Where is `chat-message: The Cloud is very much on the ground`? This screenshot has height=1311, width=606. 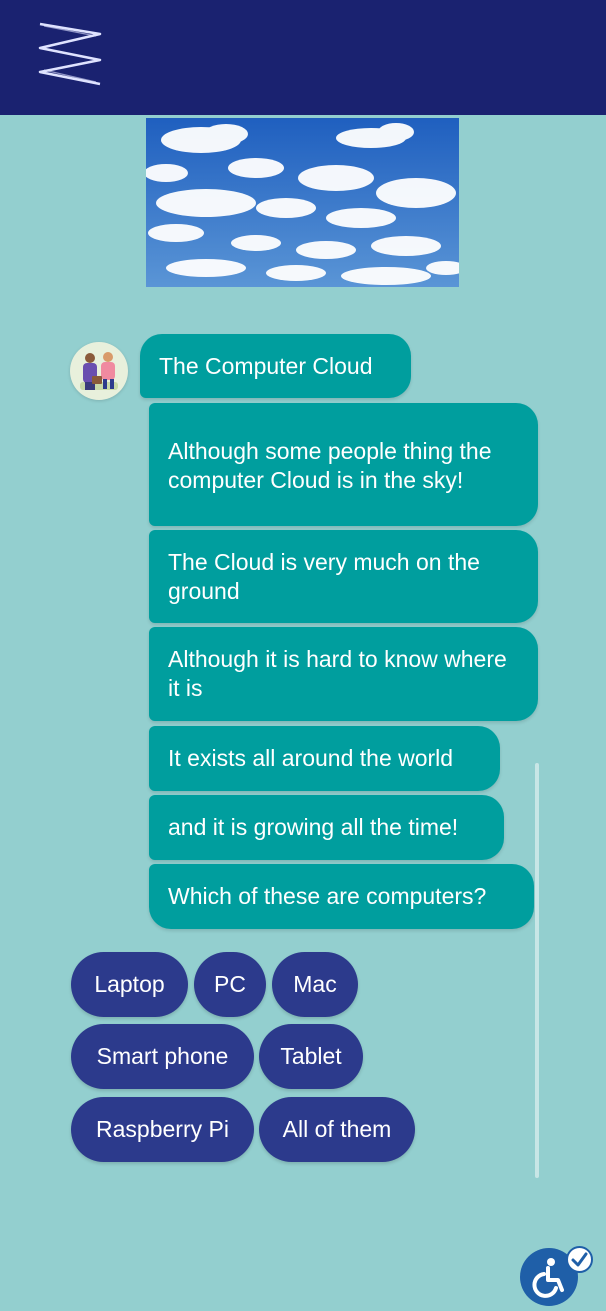
chat-message: The Cloud is very much on the ground is located at coordinates (343, 576).